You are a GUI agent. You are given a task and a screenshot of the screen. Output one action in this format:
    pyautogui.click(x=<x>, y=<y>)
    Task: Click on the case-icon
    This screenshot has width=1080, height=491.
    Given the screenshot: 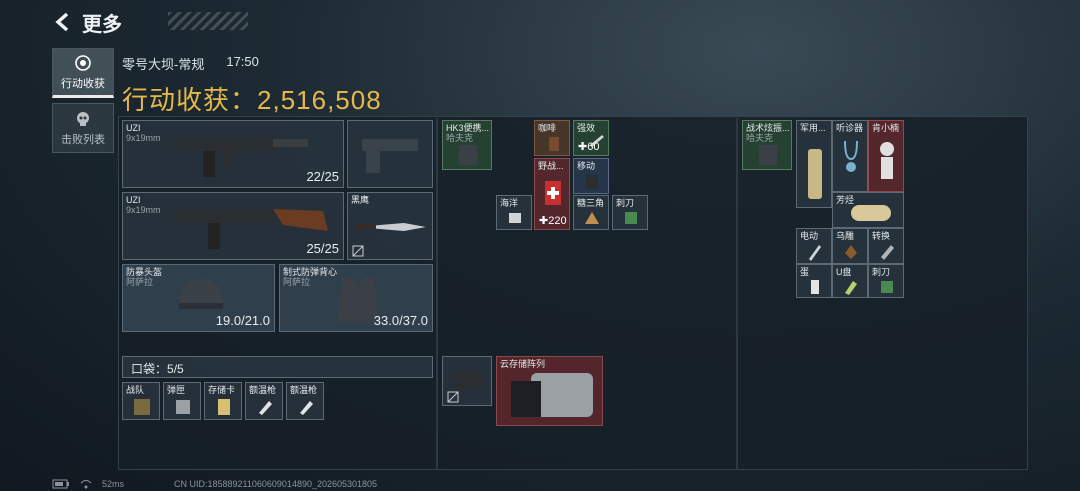 What is the action you would take?
    pyautogui.click(x=468, y=380)
    